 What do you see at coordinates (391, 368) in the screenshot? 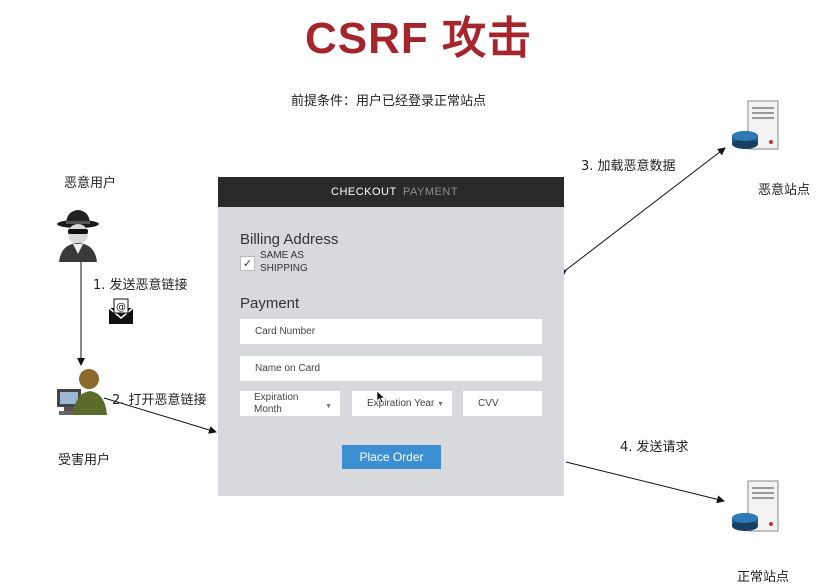
I see `name-on-card-input: Name on Card` at bounding box center [391, 368].